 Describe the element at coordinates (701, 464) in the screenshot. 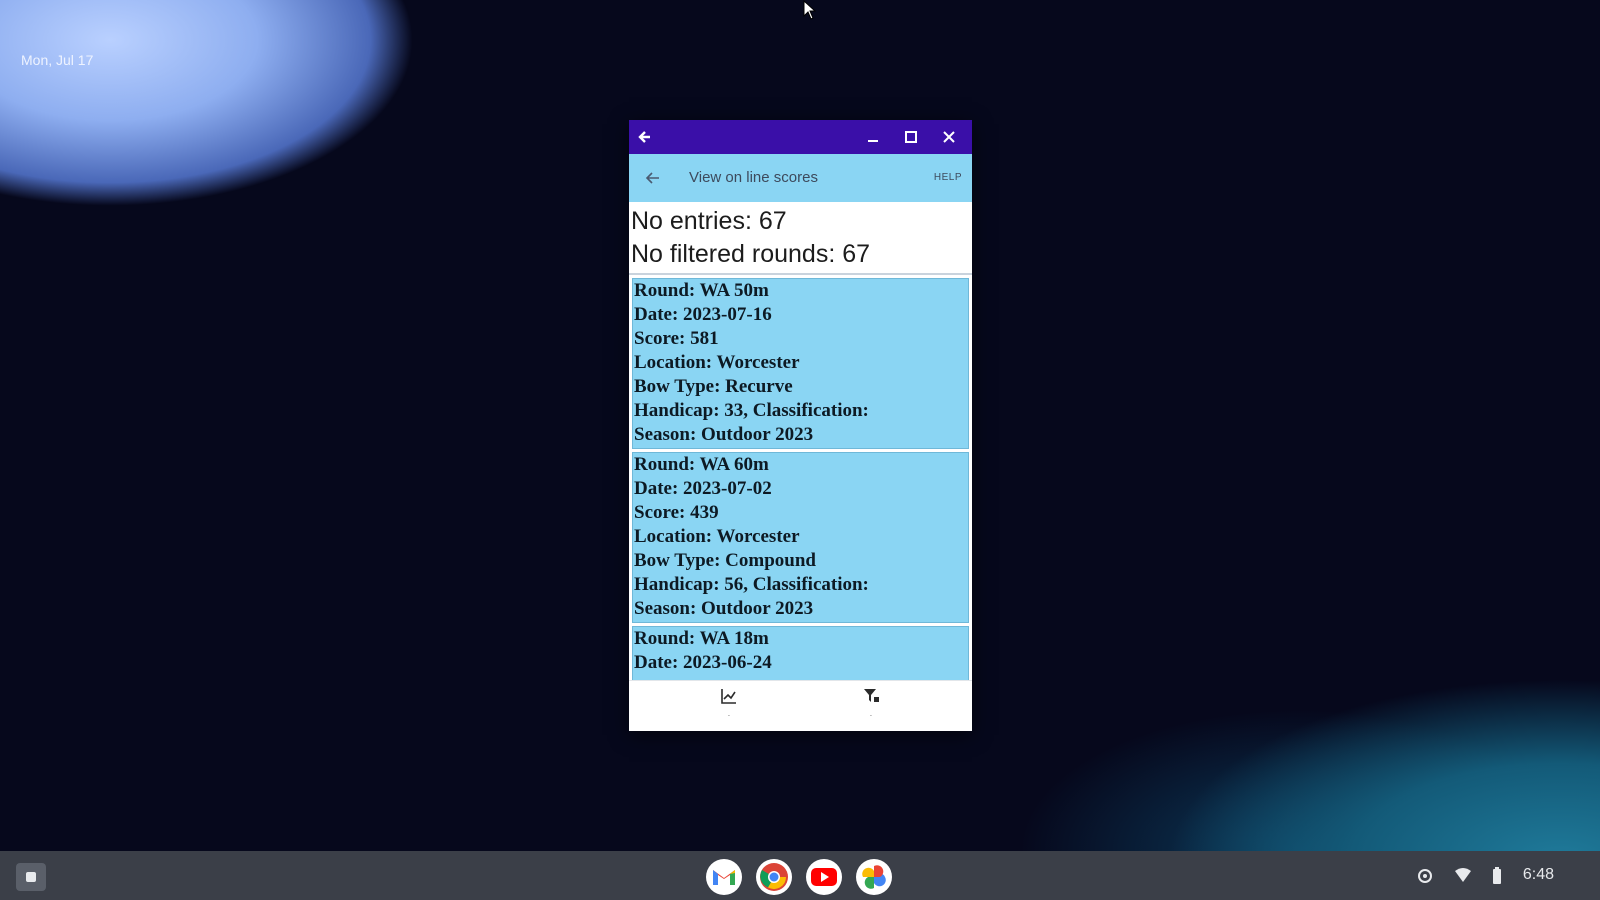

I see `round-name: Round: WA 60m` at that location.